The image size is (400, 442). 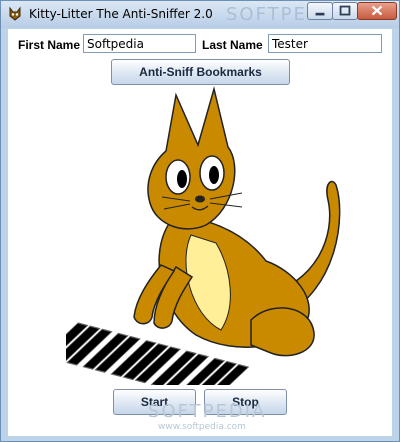 What do you see at coordinates (121, 14) in the screenshot?
I see `window-title: Kitty-Litter The Anti-Sniffer 2.0` at bounding box center [121, 14].